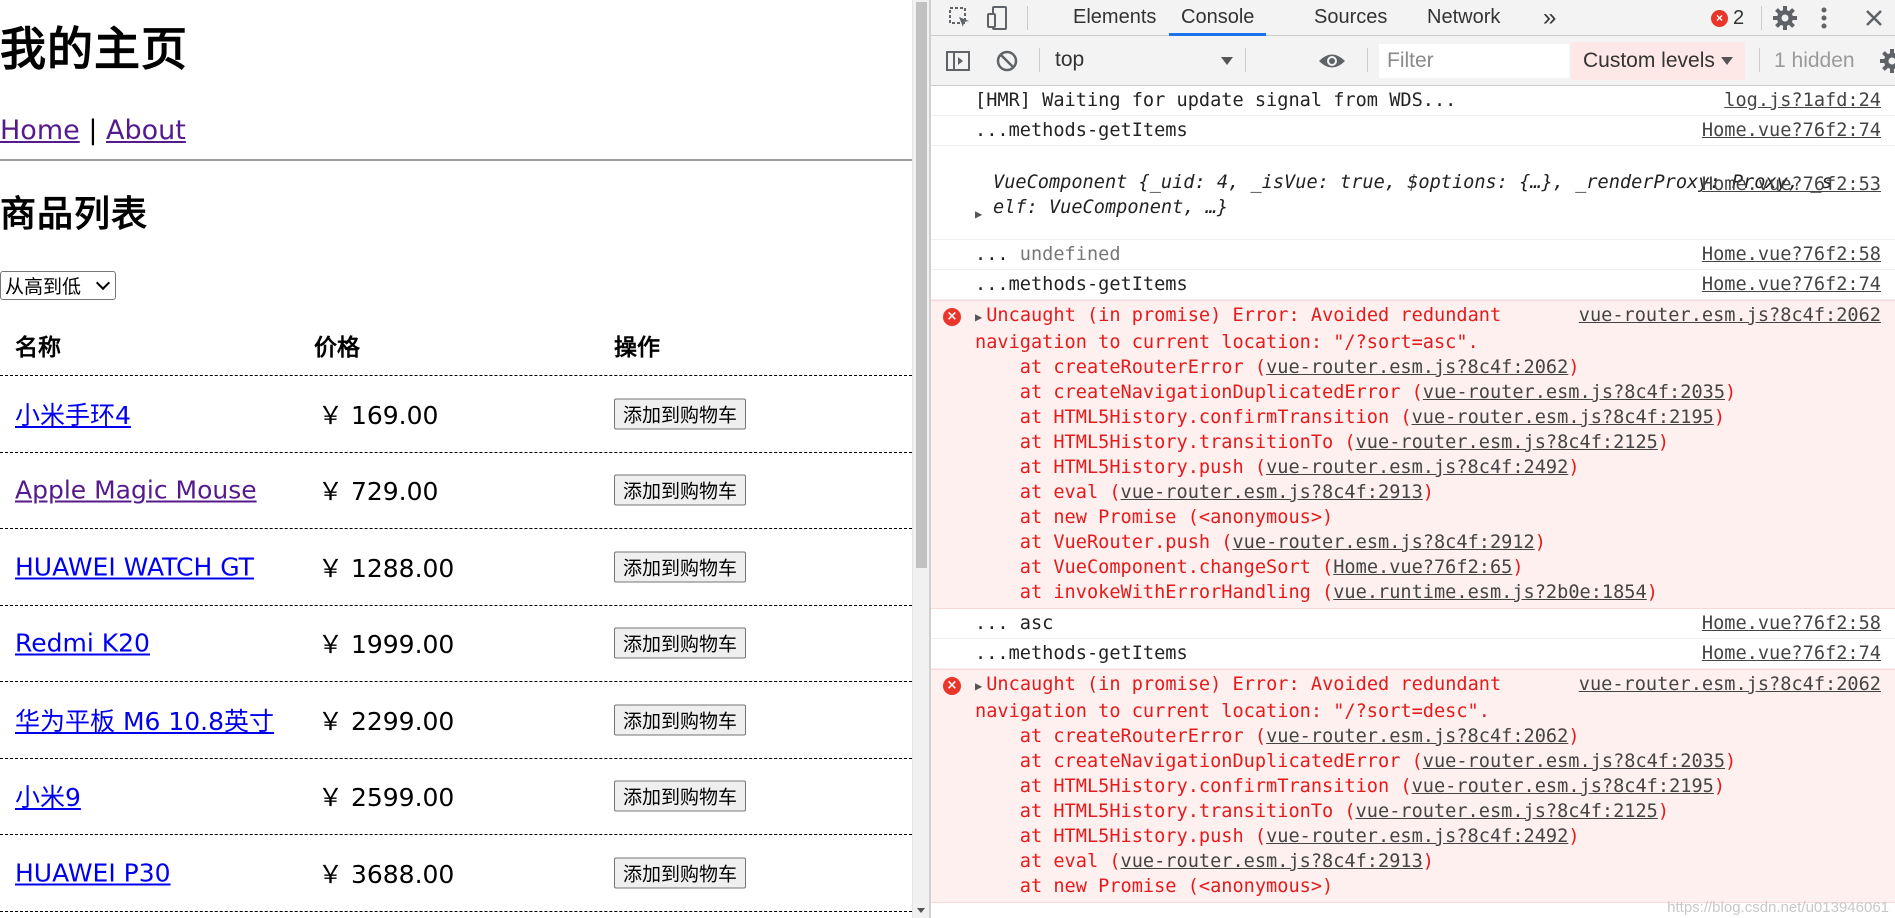 The width and height of the screenshot is (1895, 918). Describe the element at coordinates (94, 49) in the screenshot. I see `page-title: 我的主页` at that location.